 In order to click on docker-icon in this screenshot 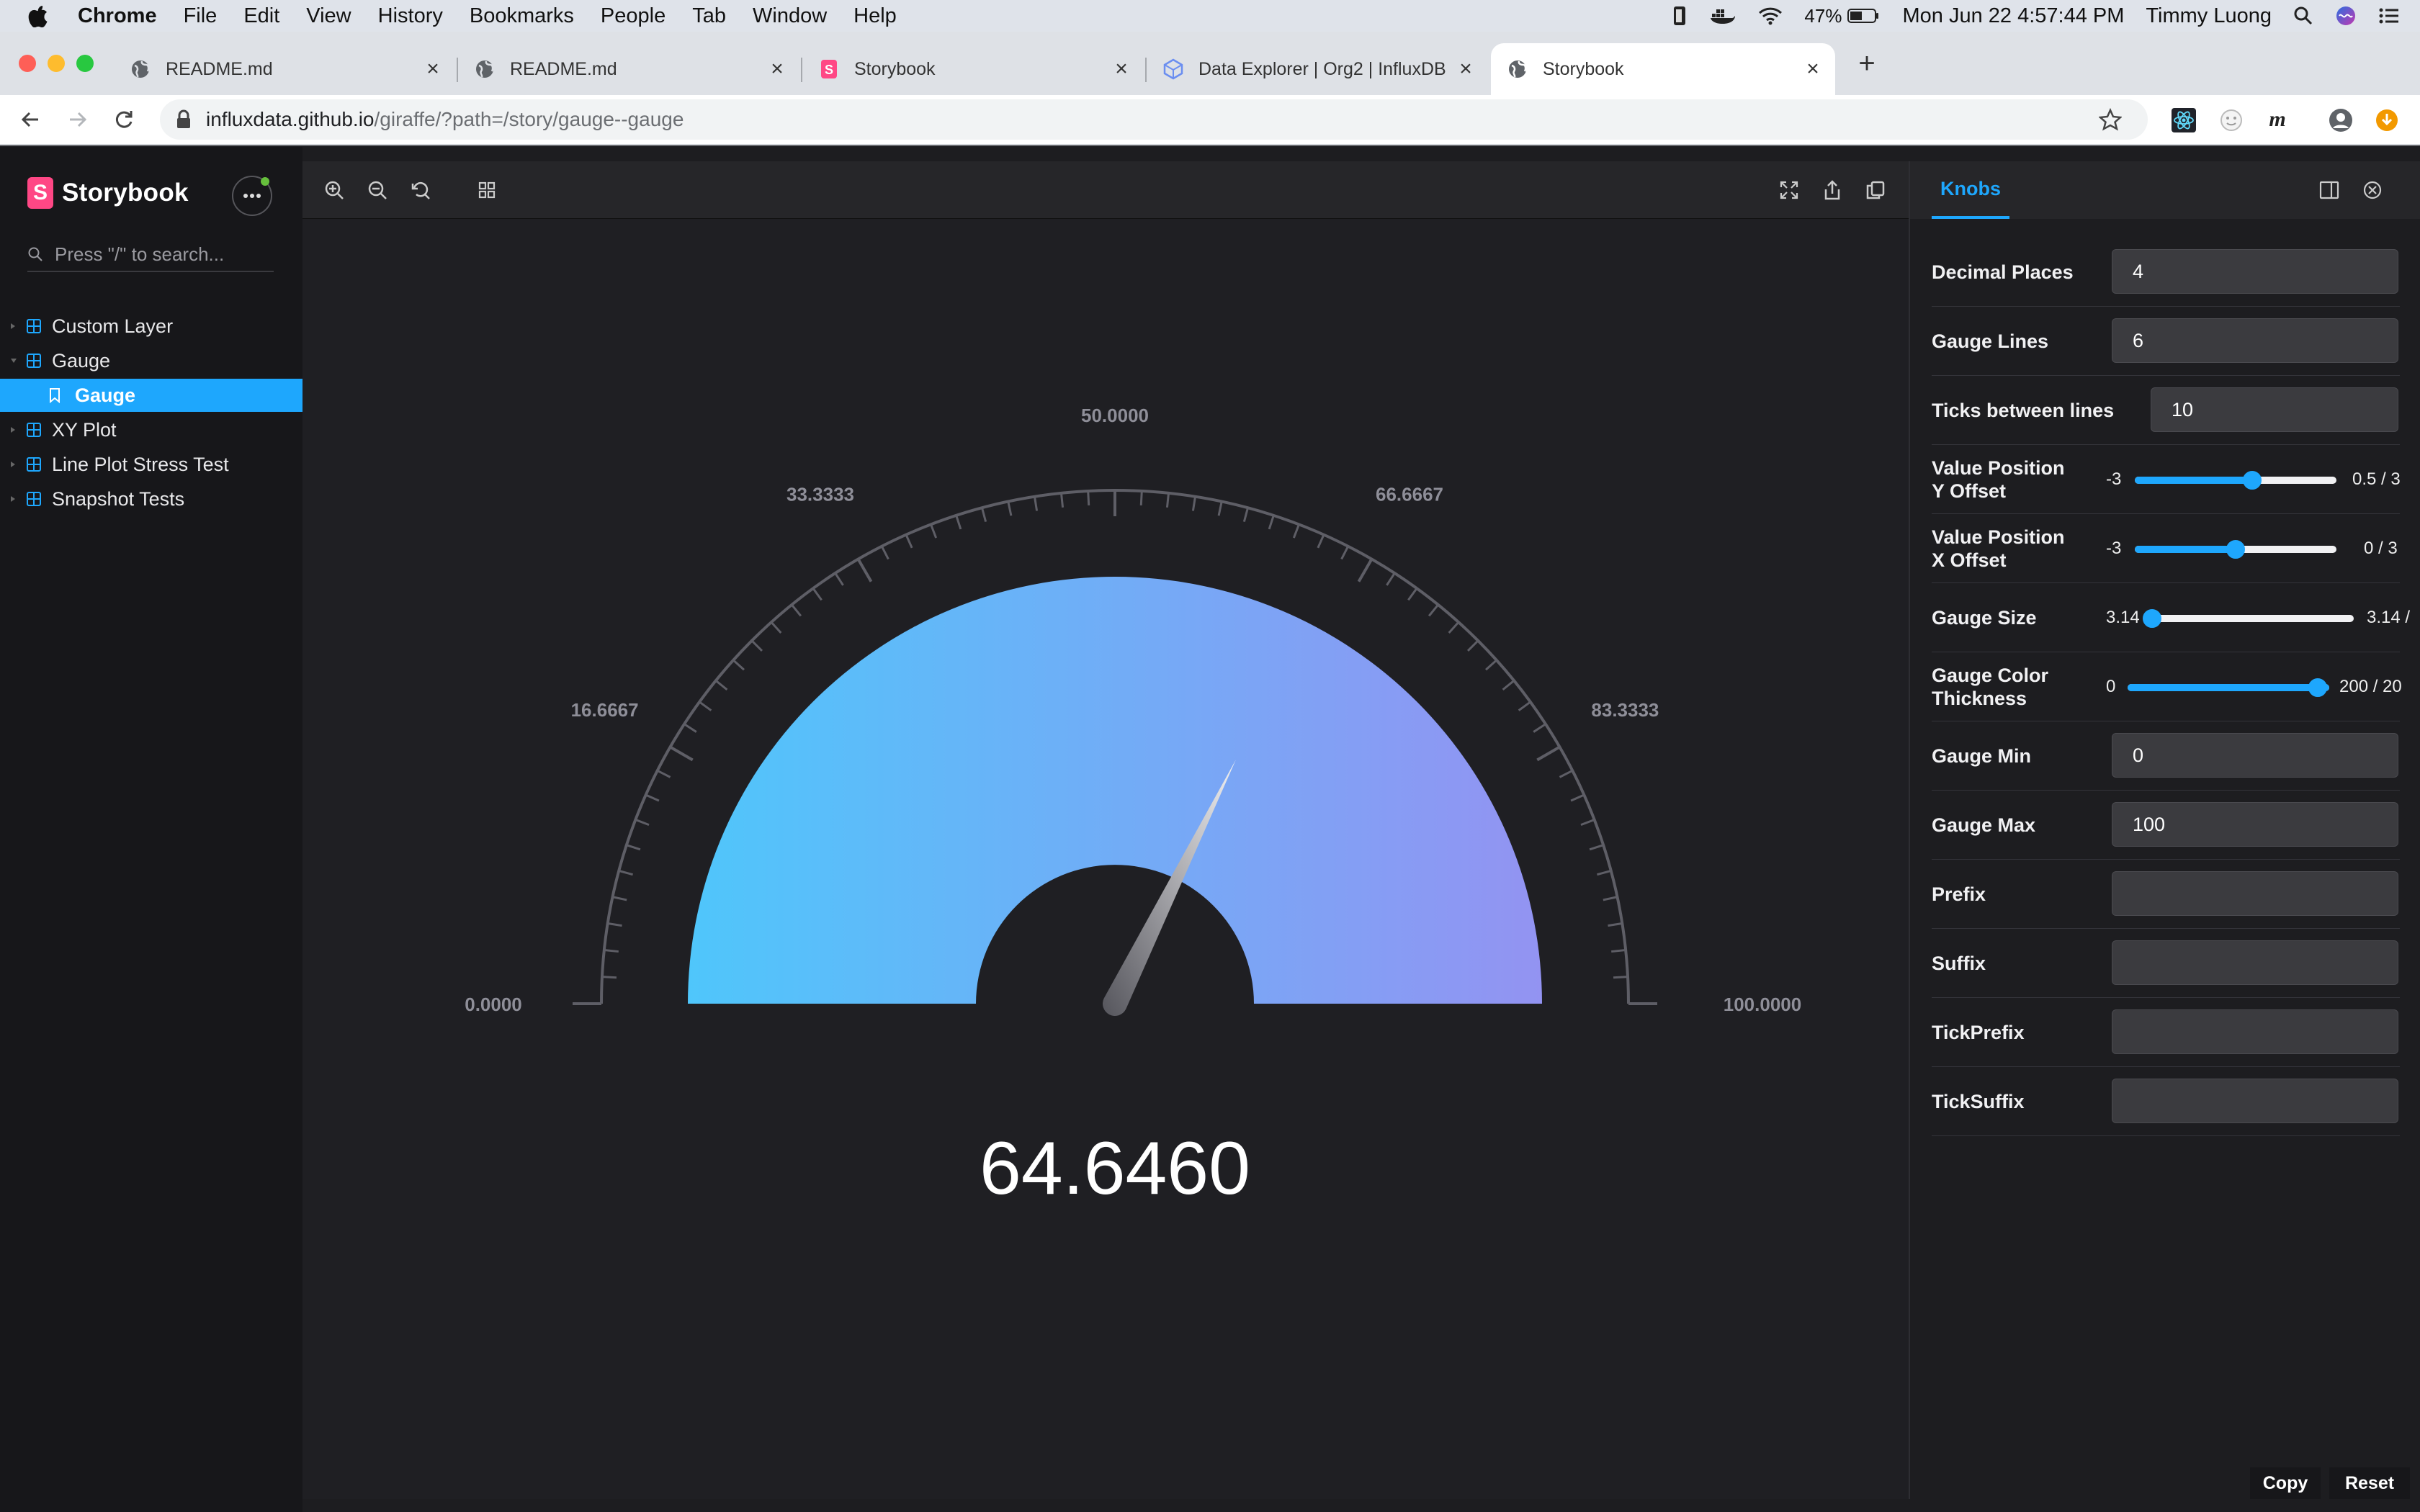, I will do `click(1722, 15)`.